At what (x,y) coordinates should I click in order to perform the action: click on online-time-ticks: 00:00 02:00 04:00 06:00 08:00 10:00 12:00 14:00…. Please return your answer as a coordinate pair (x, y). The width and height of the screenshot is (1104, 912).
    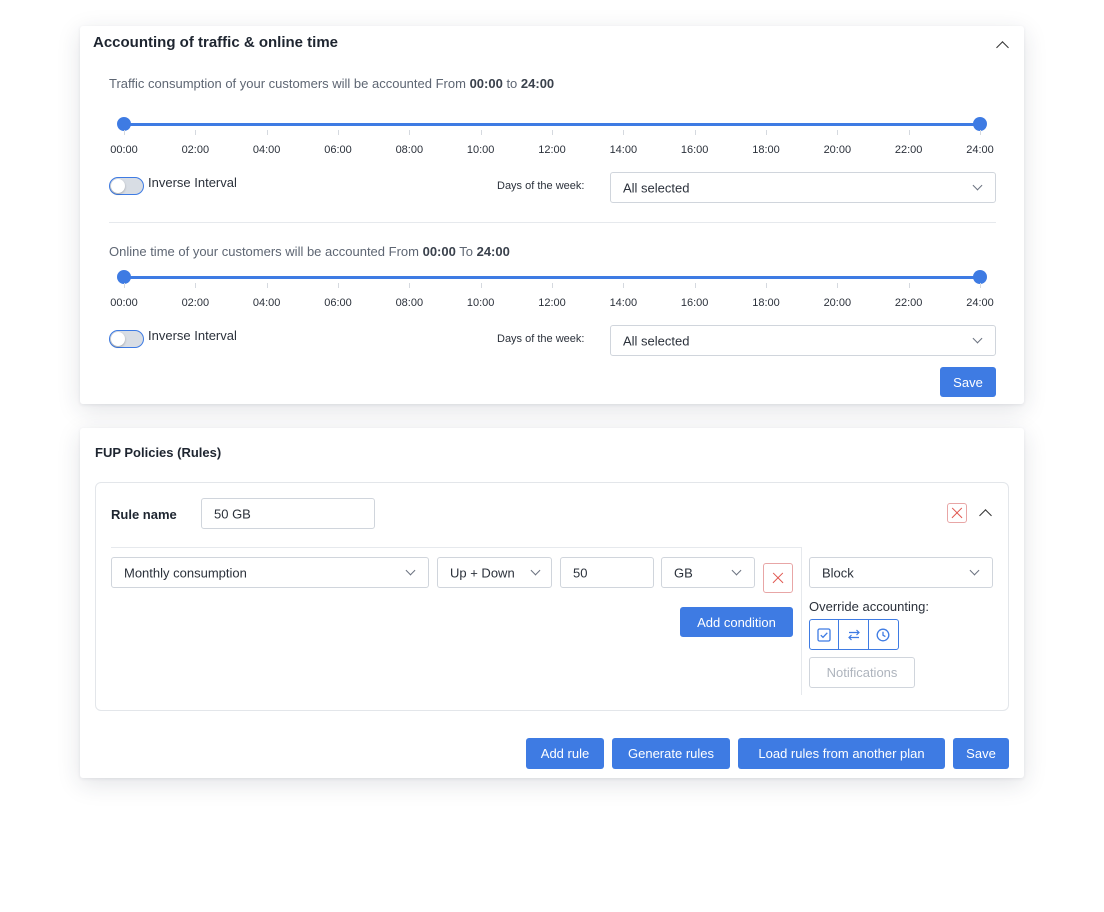
    Looking at the image, I should click on (552, 298).